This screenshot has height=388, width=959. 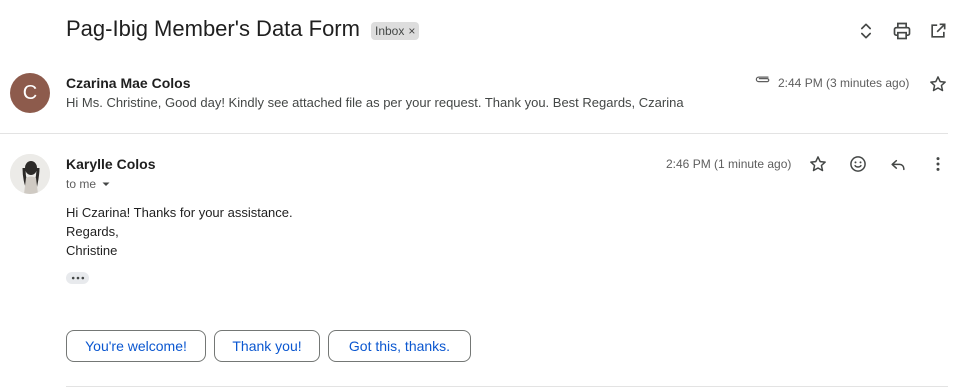 What do you see at coordinates (938, 164) in the screenshot?
I see `more-options-icon` at bounding box center [938, 164].